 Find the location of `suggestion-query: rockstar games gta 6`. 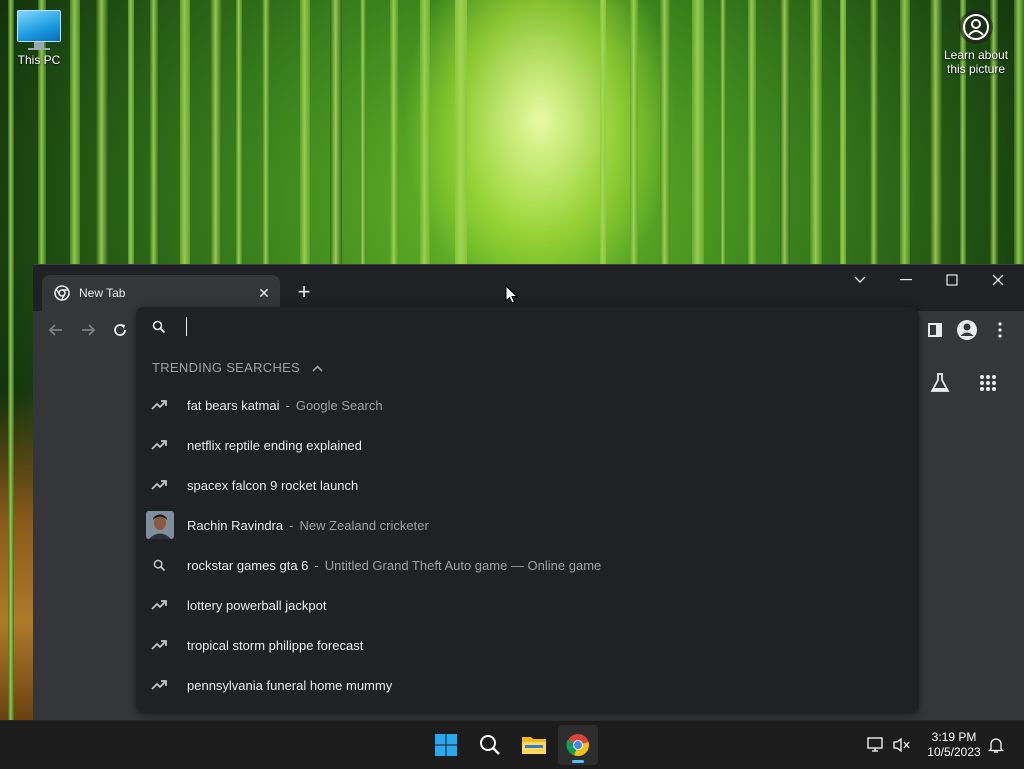

suggestion-query: rockstar games gta 6 is located at coordinates (248, 565).